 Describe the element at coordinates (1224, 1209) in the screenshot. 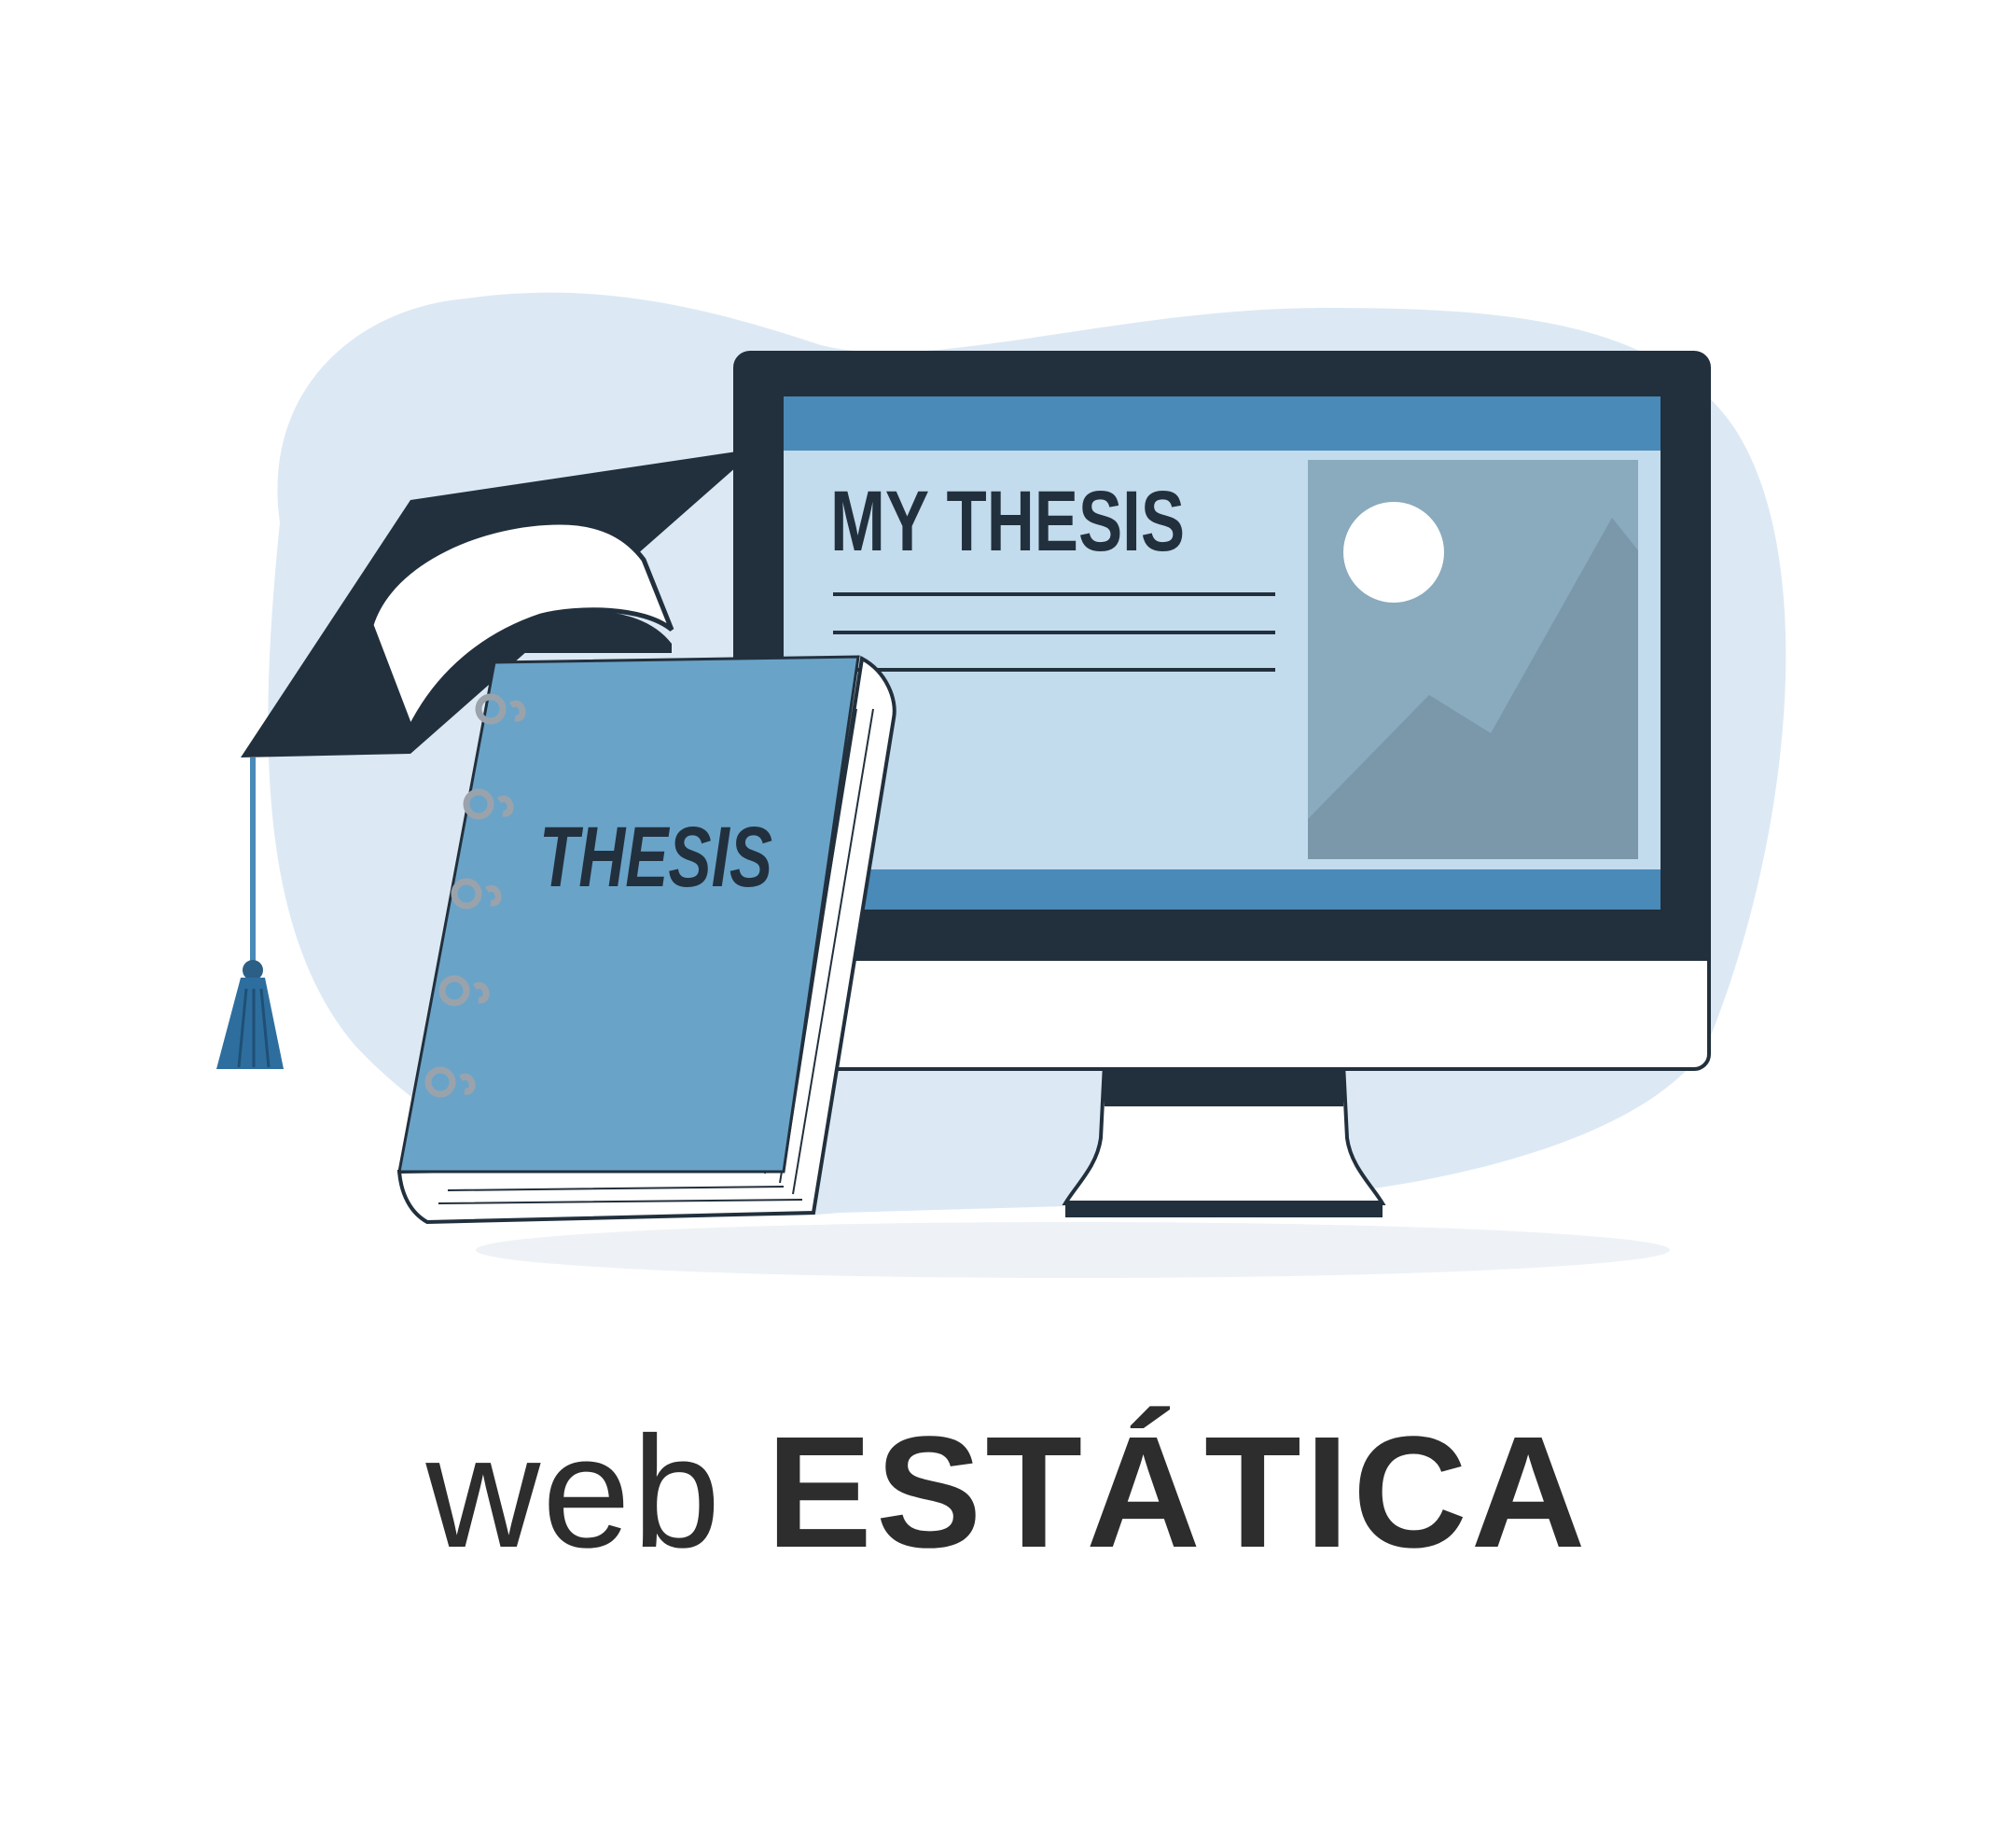

I see `monitor-base` at that location.